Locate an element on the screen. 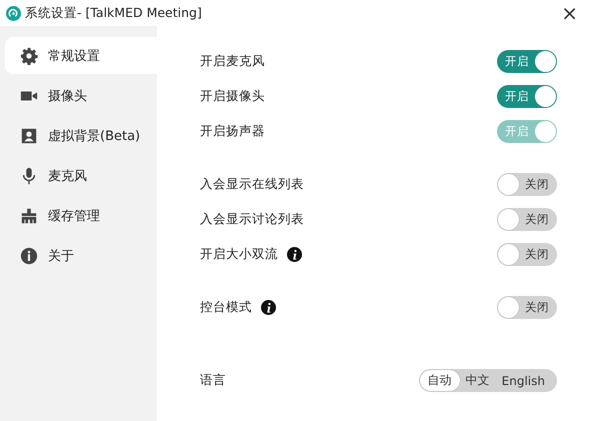 The width and height of the screenshot is (590, 421). language-option: 自动 is located at coordinates (440, 380).